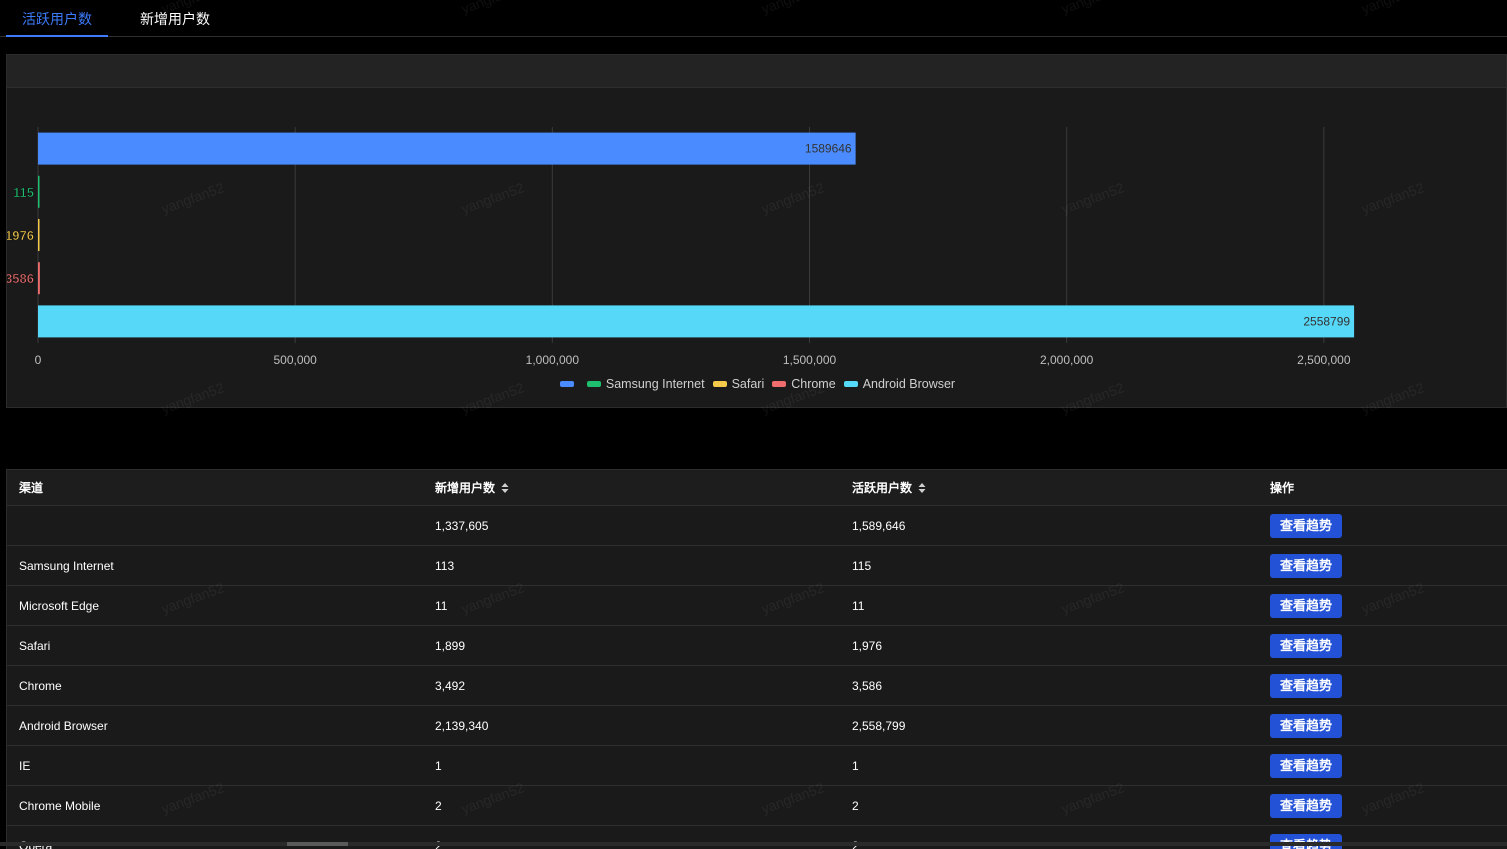 The image size is (1507, 849). Describe the element at coordinates (861, 565) in the screenshot. I see `cell-active-users: 115` at that location.